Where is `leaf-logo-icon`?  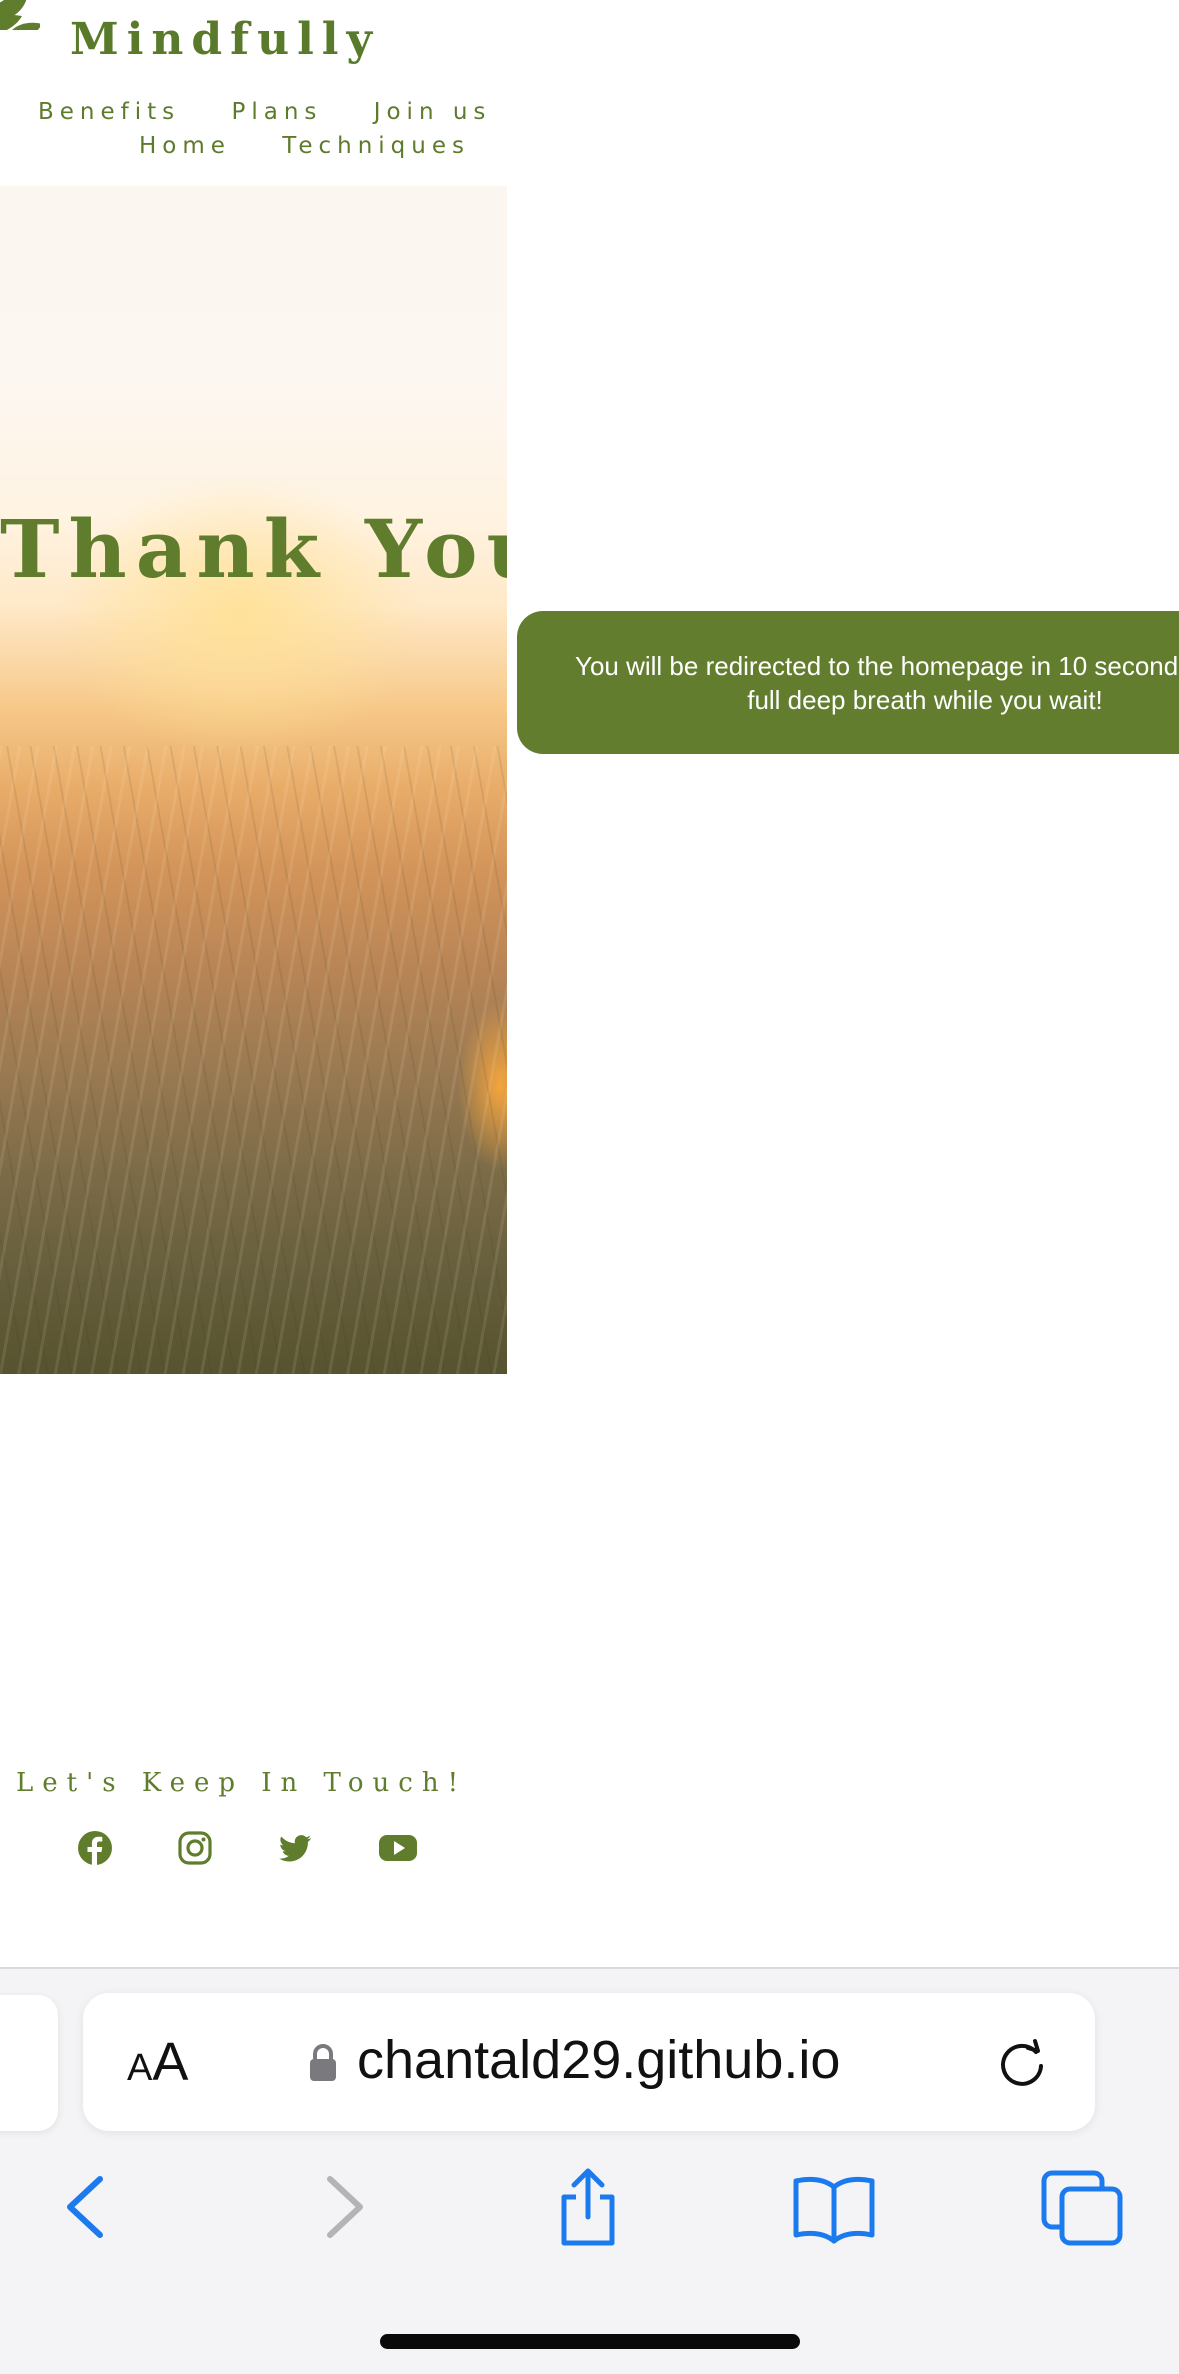 leaf-logo-icon is located at coordinates (20, 15).